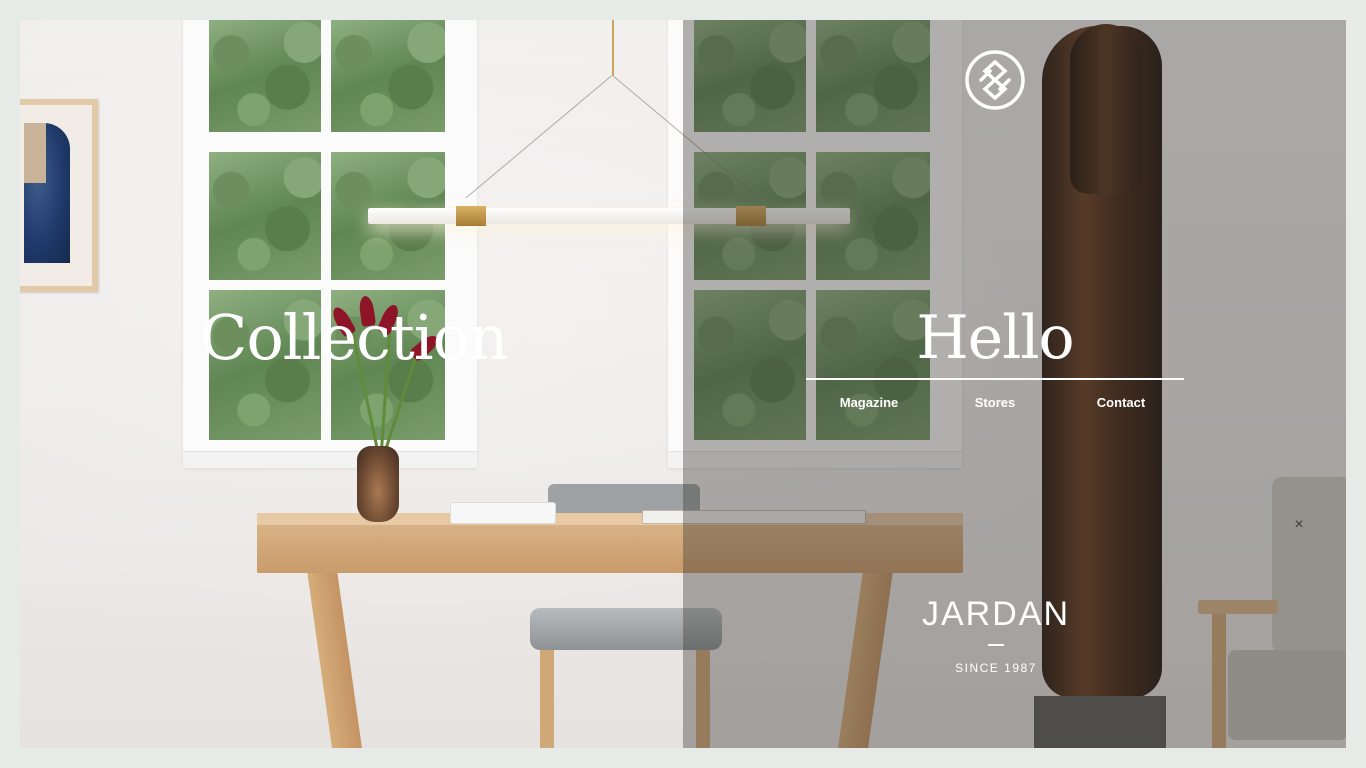 The height and width of the screenshot is (768, 1366). What do you see at coordinates (613, 48) in the screenshot?
I see `lamp-cord` at bounding box center [613, 48].